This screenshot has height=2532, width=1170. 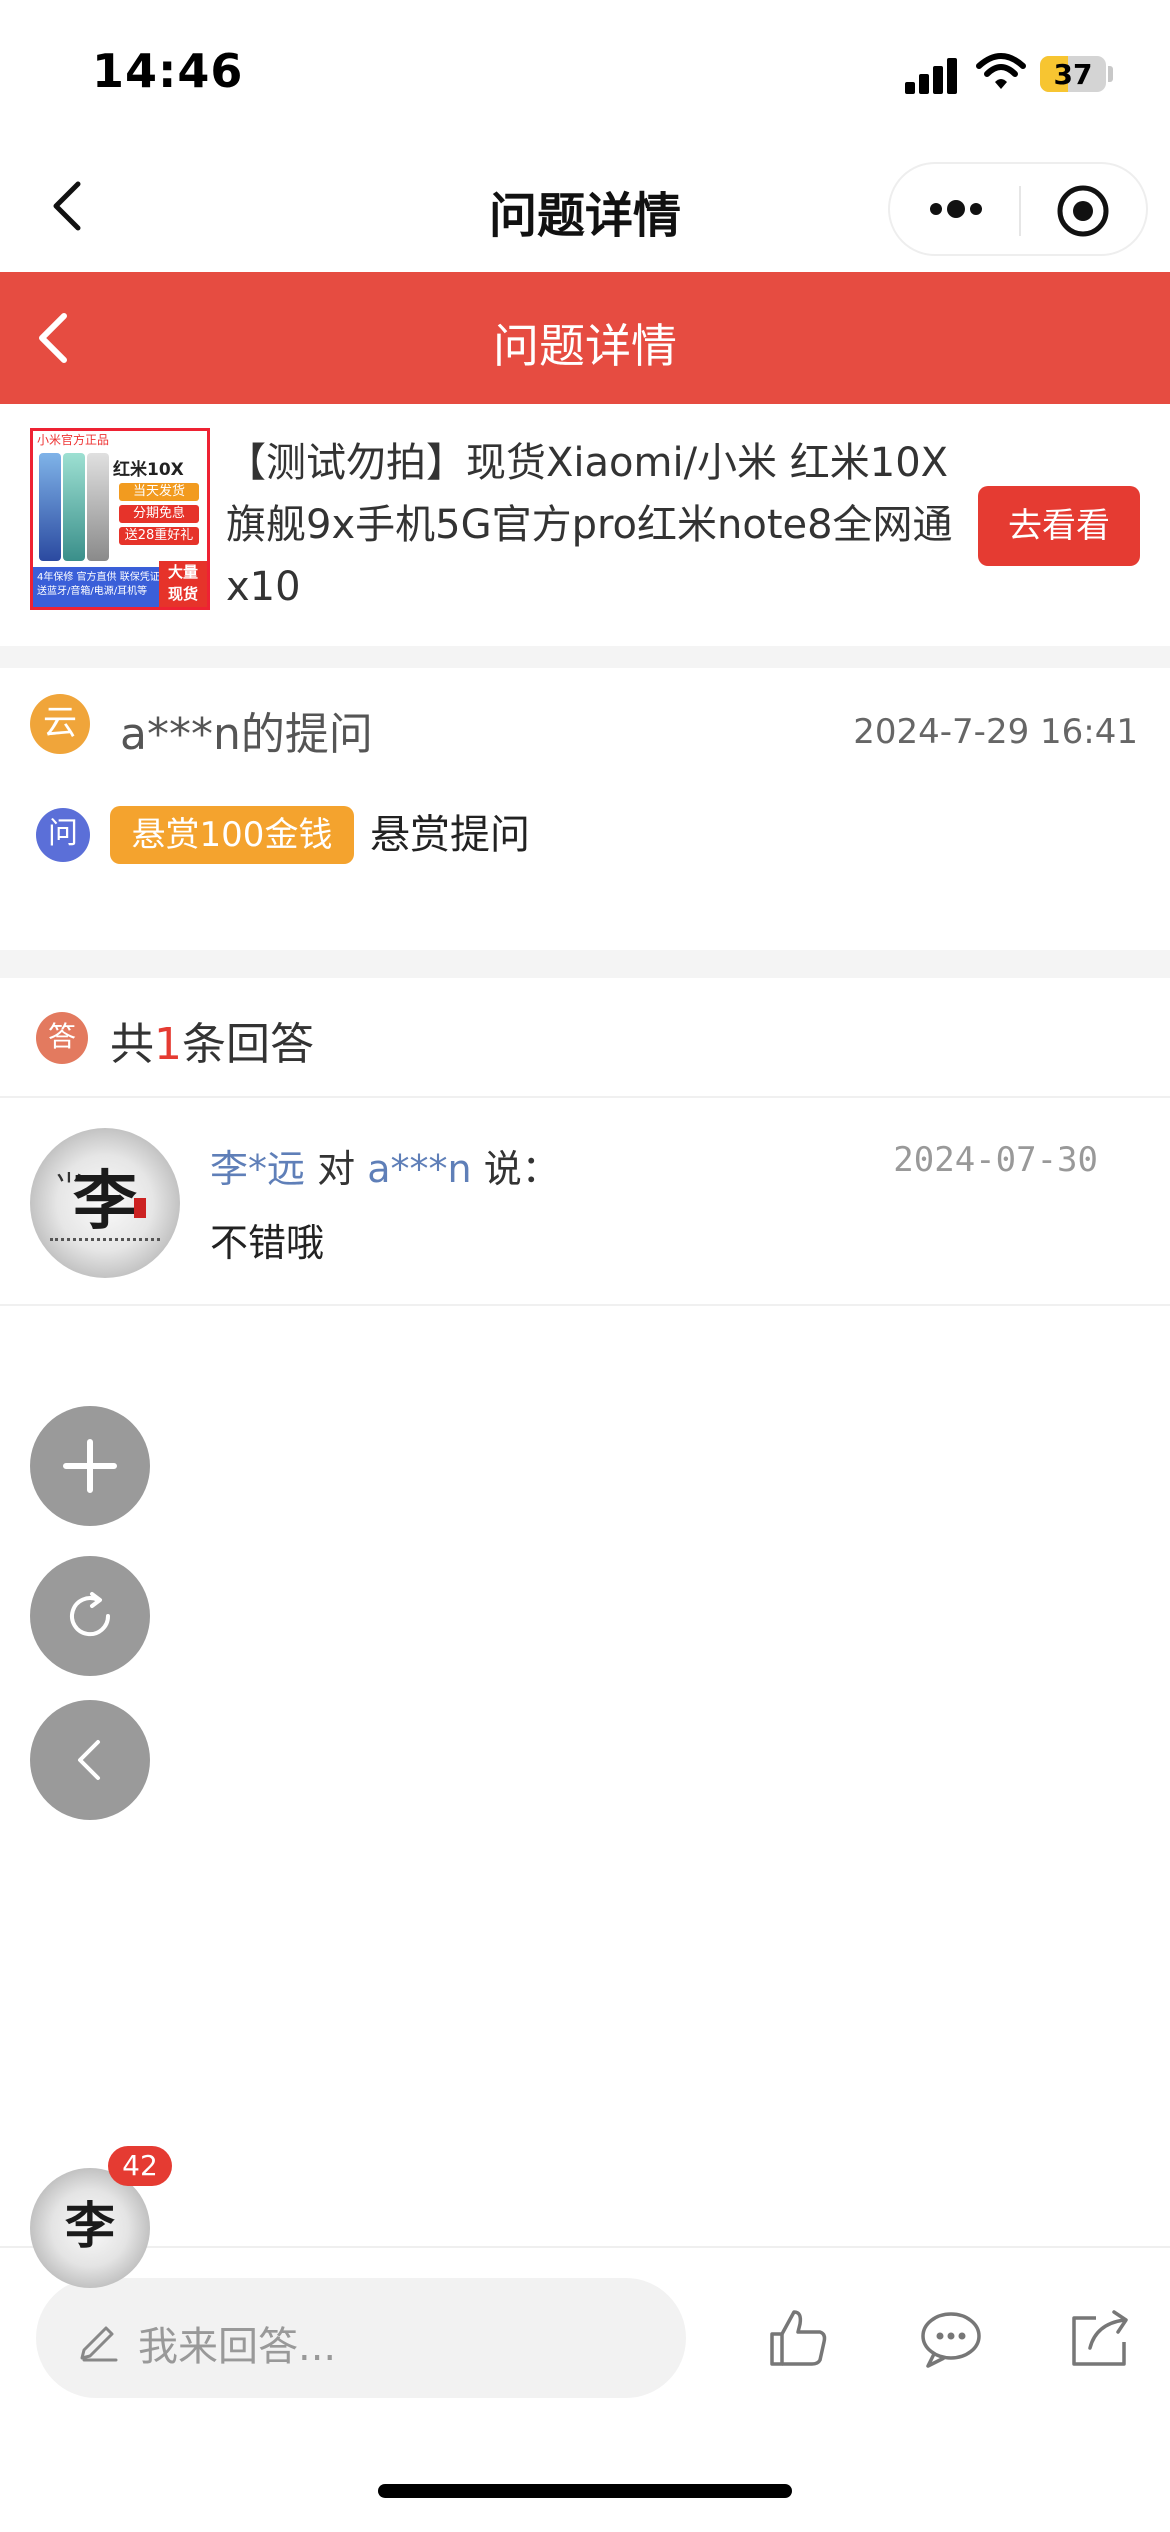 What do you see at coordinates (159, 536) in the screenshot?
I see `thumb-tag: 送28重好礼` at bounding box center [159, 536].